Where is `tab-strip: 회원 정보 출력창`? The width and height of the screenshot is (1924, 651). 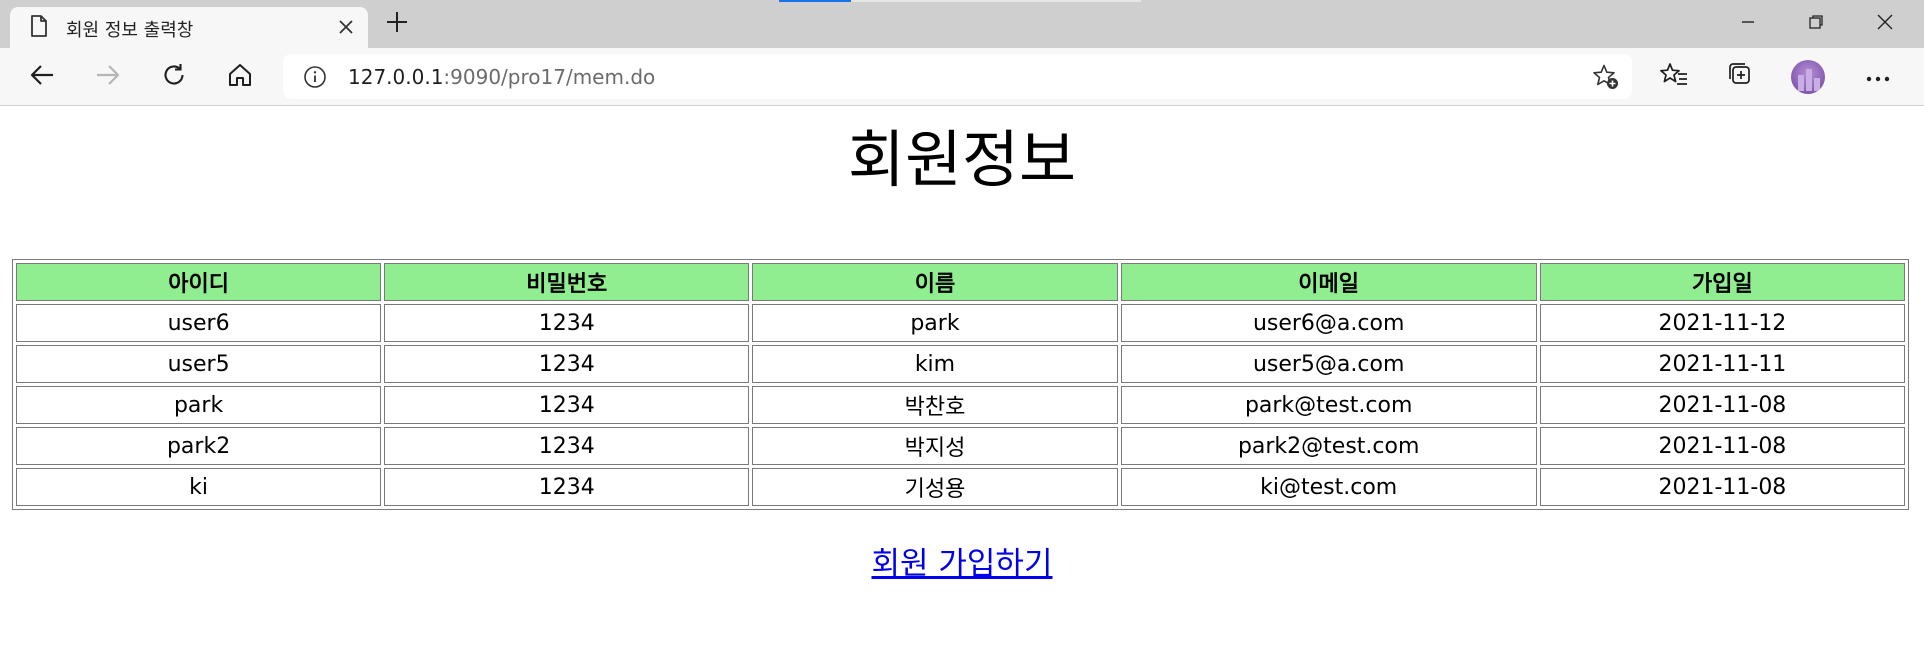 tab-strip: 회원 정보 출력창 is located at coordinates (962, 24).